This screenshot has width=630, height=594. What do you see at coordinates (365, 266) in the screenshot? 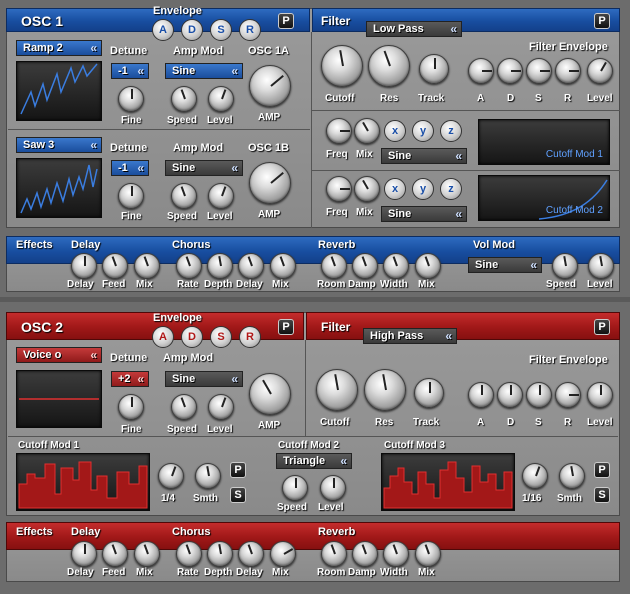
I see `fx1-damp-knob` at bounding box center [365, 266].